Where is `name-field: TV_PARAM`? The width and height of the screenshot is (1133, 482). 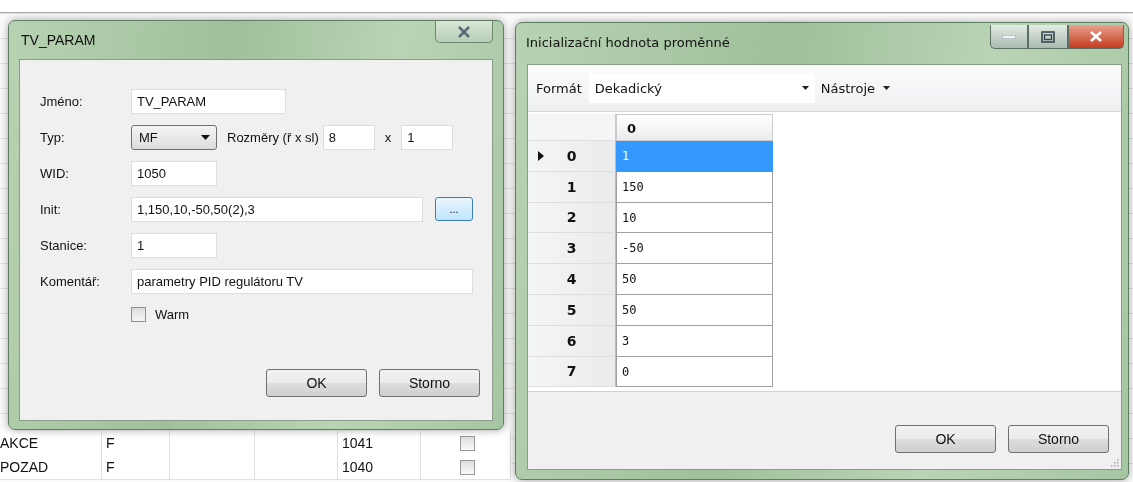
name-field: TV_PARAM is located at coordinates (208, 101).